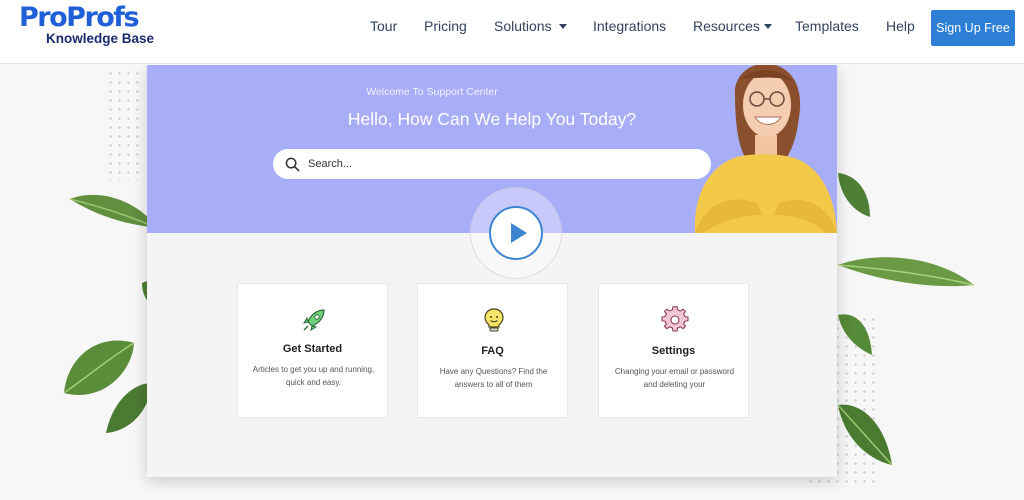 This screenshot has width=1024, height=500. Describe the element at coordinates (313, 320) in the screenshot. I see `rocket-icon` at that location.